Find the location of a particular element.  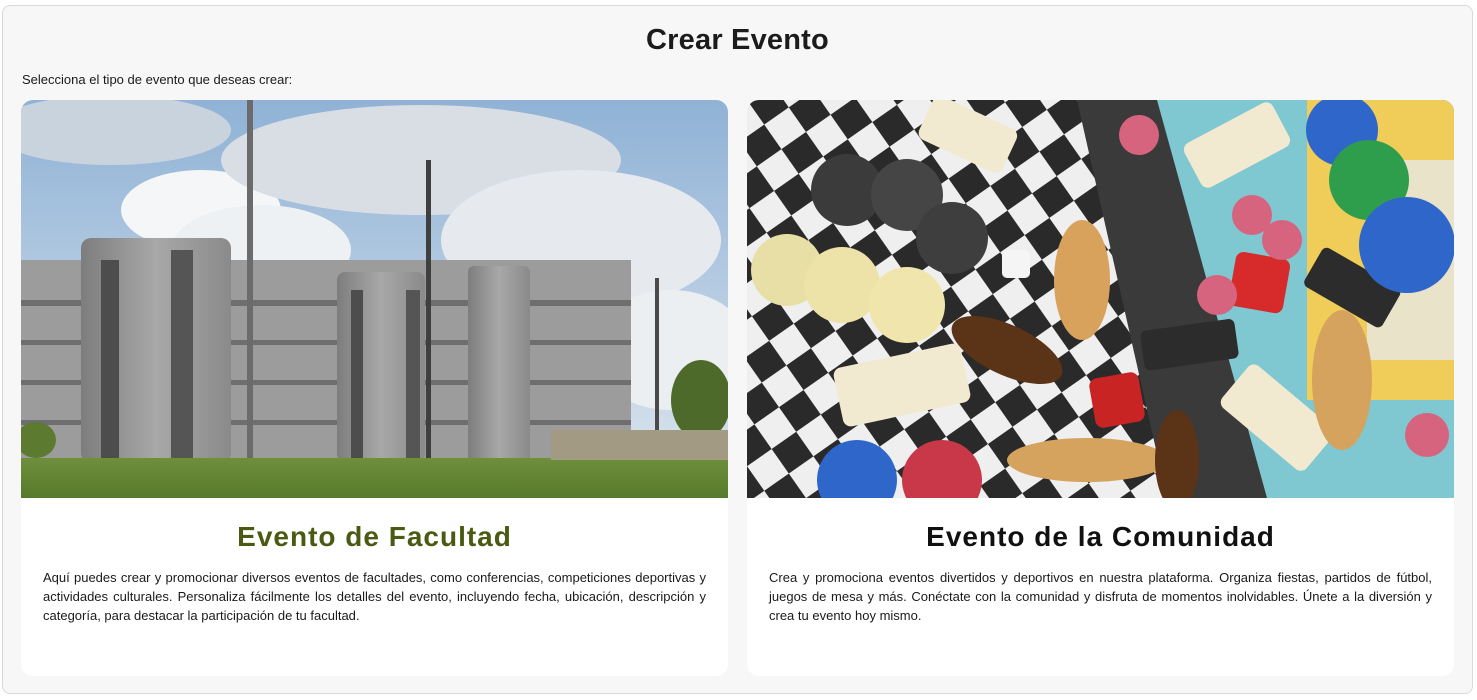

community-event-title: Evento de la Comunidad is located at coordinates (1100, 536).